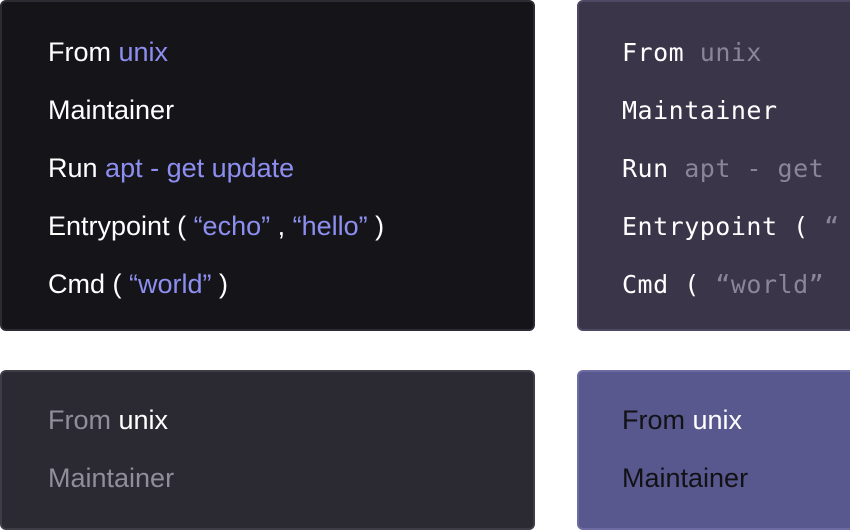  Describe the element at coordinates (171, 168) in the screenshot. I see `code-line-run: Run apt - get update` at that location.